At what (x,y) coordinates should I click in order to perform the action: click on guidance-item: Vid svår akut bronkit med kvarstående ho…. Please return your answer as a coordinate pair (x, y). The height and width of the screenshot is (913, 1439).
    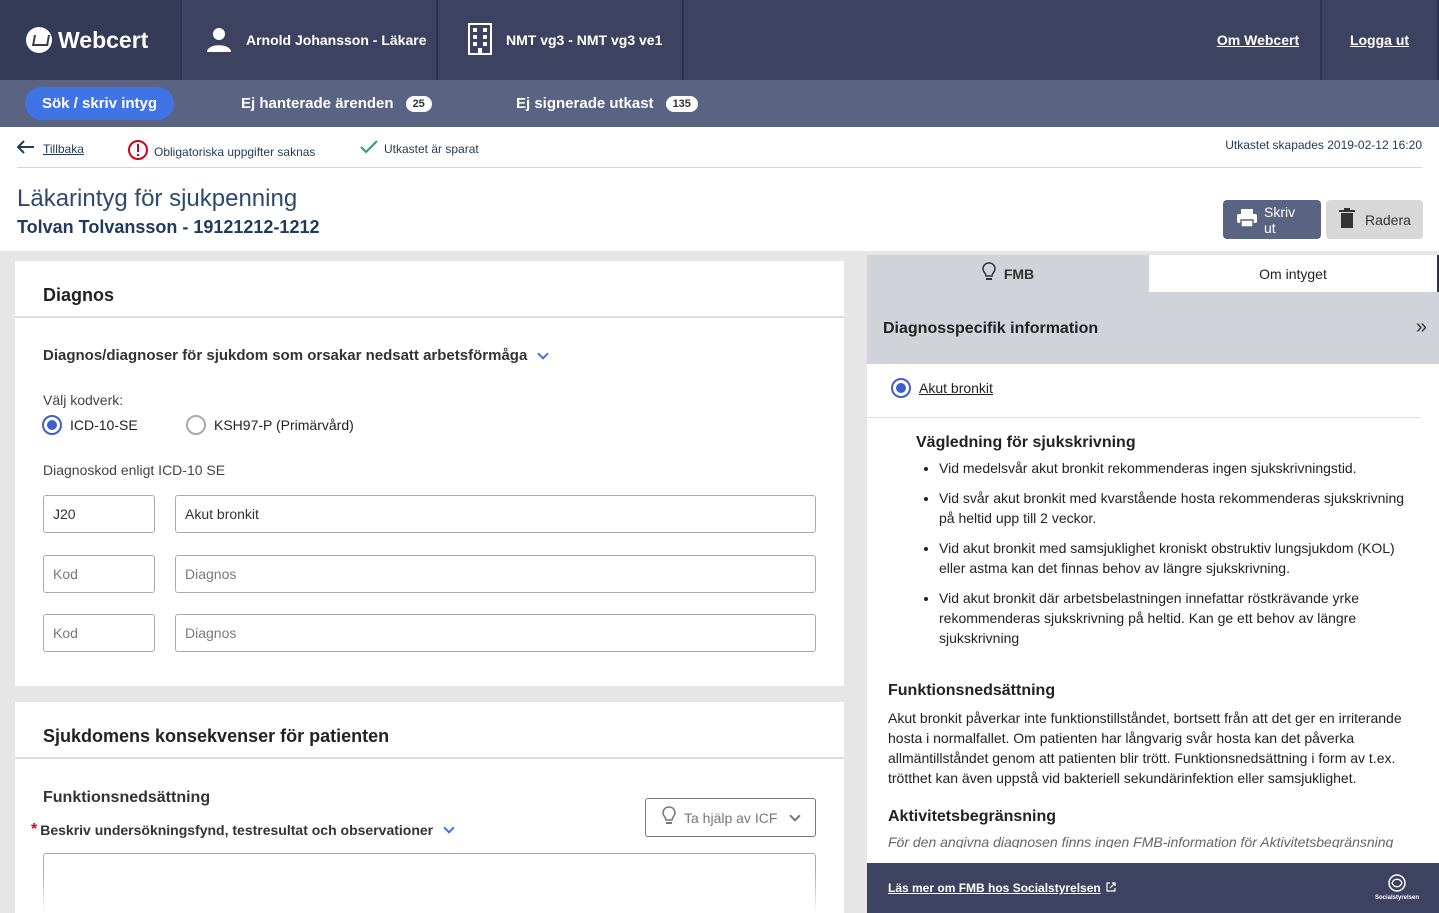
    Looking at the image, I should click on (1179, 508).